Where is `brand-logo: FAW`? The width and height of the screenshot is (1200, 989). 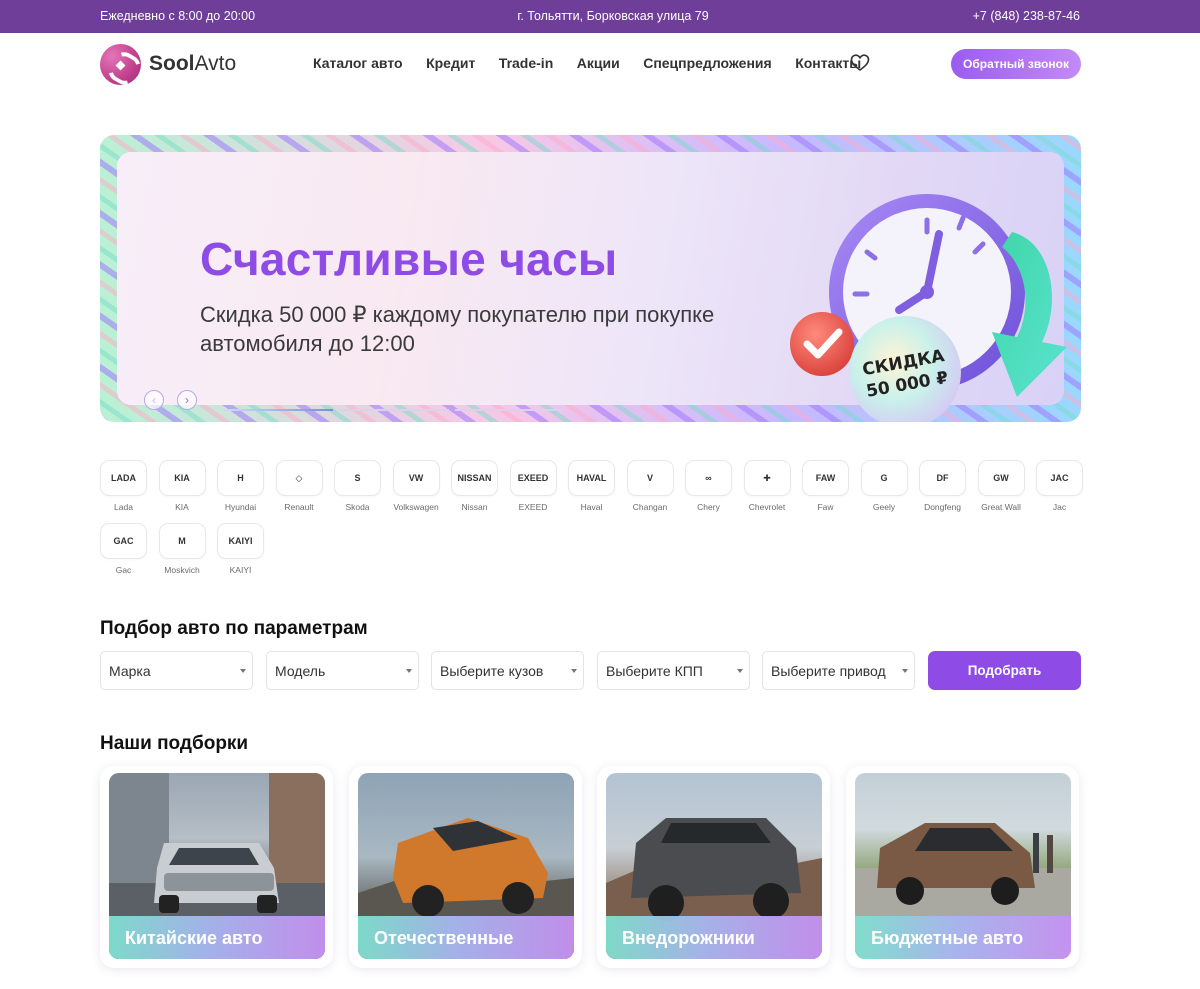 brand-logo: FAW is located at coordinates (825, 478).